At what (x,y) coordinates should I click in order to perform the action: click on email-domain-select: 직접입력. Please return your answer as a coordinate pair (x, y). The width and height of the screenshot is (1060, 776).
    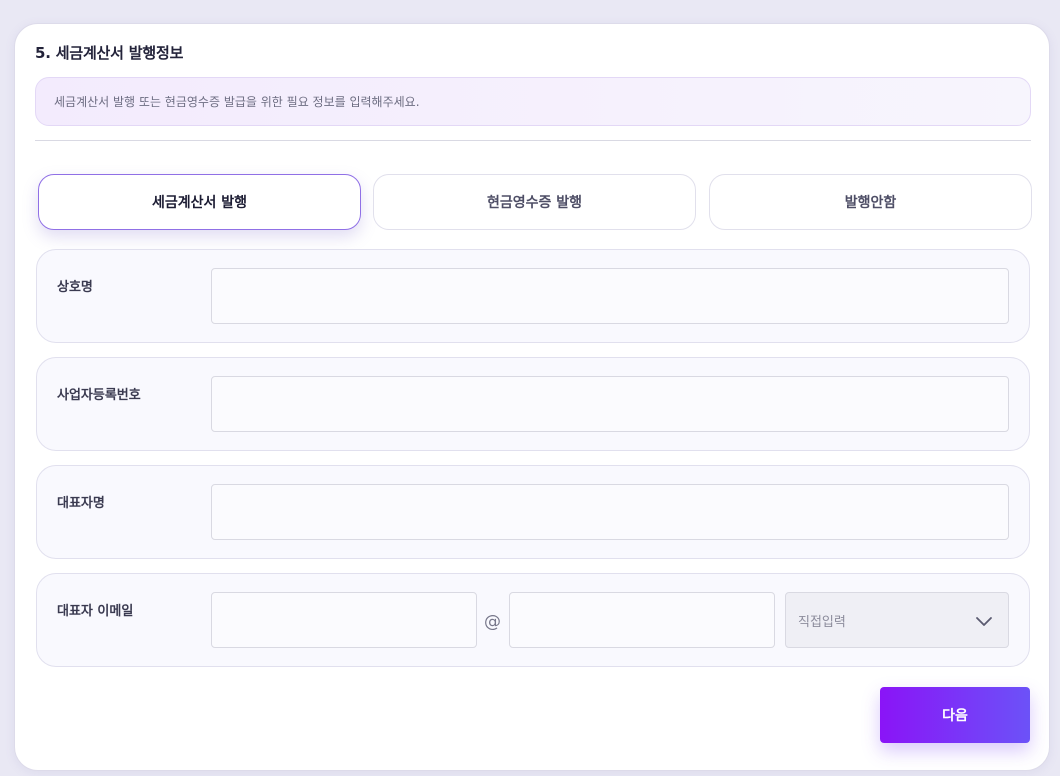
    Looking at the image, I should click on (897, 620).